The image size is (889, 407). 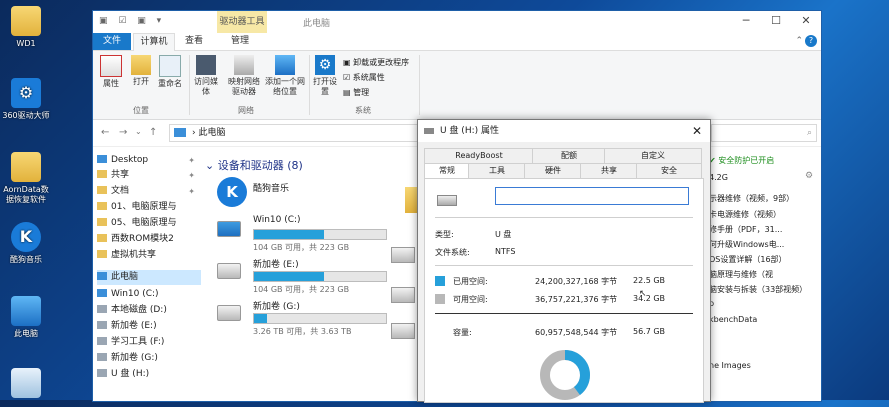 What do you see at coordinates (348, 62) in the screenshot?
I see `uninstall-icon: ▣` at bounding box center [348, 62].